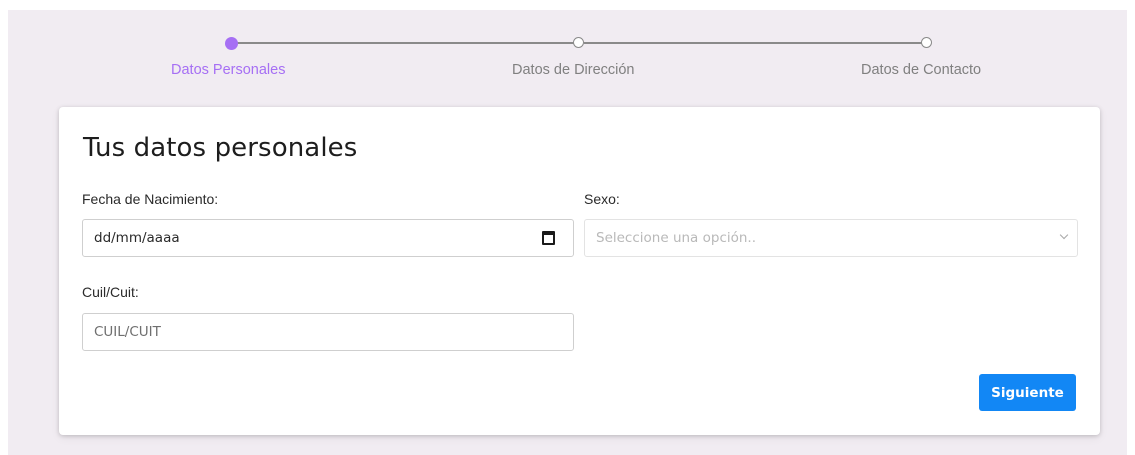 Image resolution: width=1135 pixels, height=455 pixels. What do you see at coordinates (150, 199) in the screenshot?
I see `birth-date-label: Fecha de Nacimiento:` at bounding box center [150, 199].